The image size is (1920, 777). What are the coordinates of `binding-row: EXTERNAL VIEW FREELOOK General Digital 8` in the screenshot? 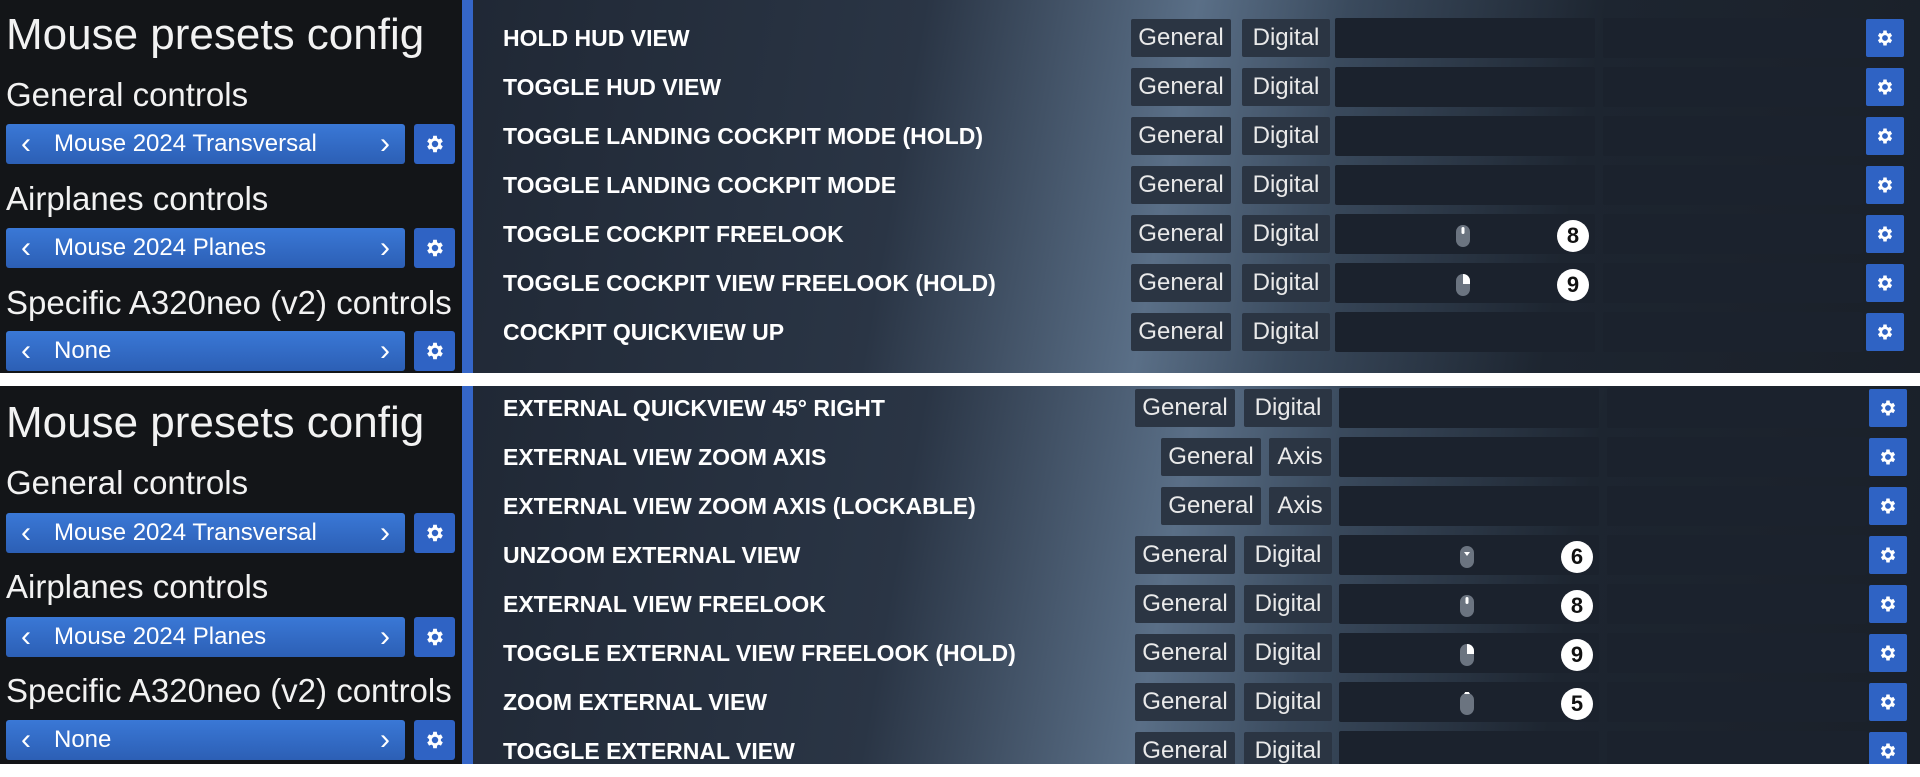 It's located at (1196, 604).